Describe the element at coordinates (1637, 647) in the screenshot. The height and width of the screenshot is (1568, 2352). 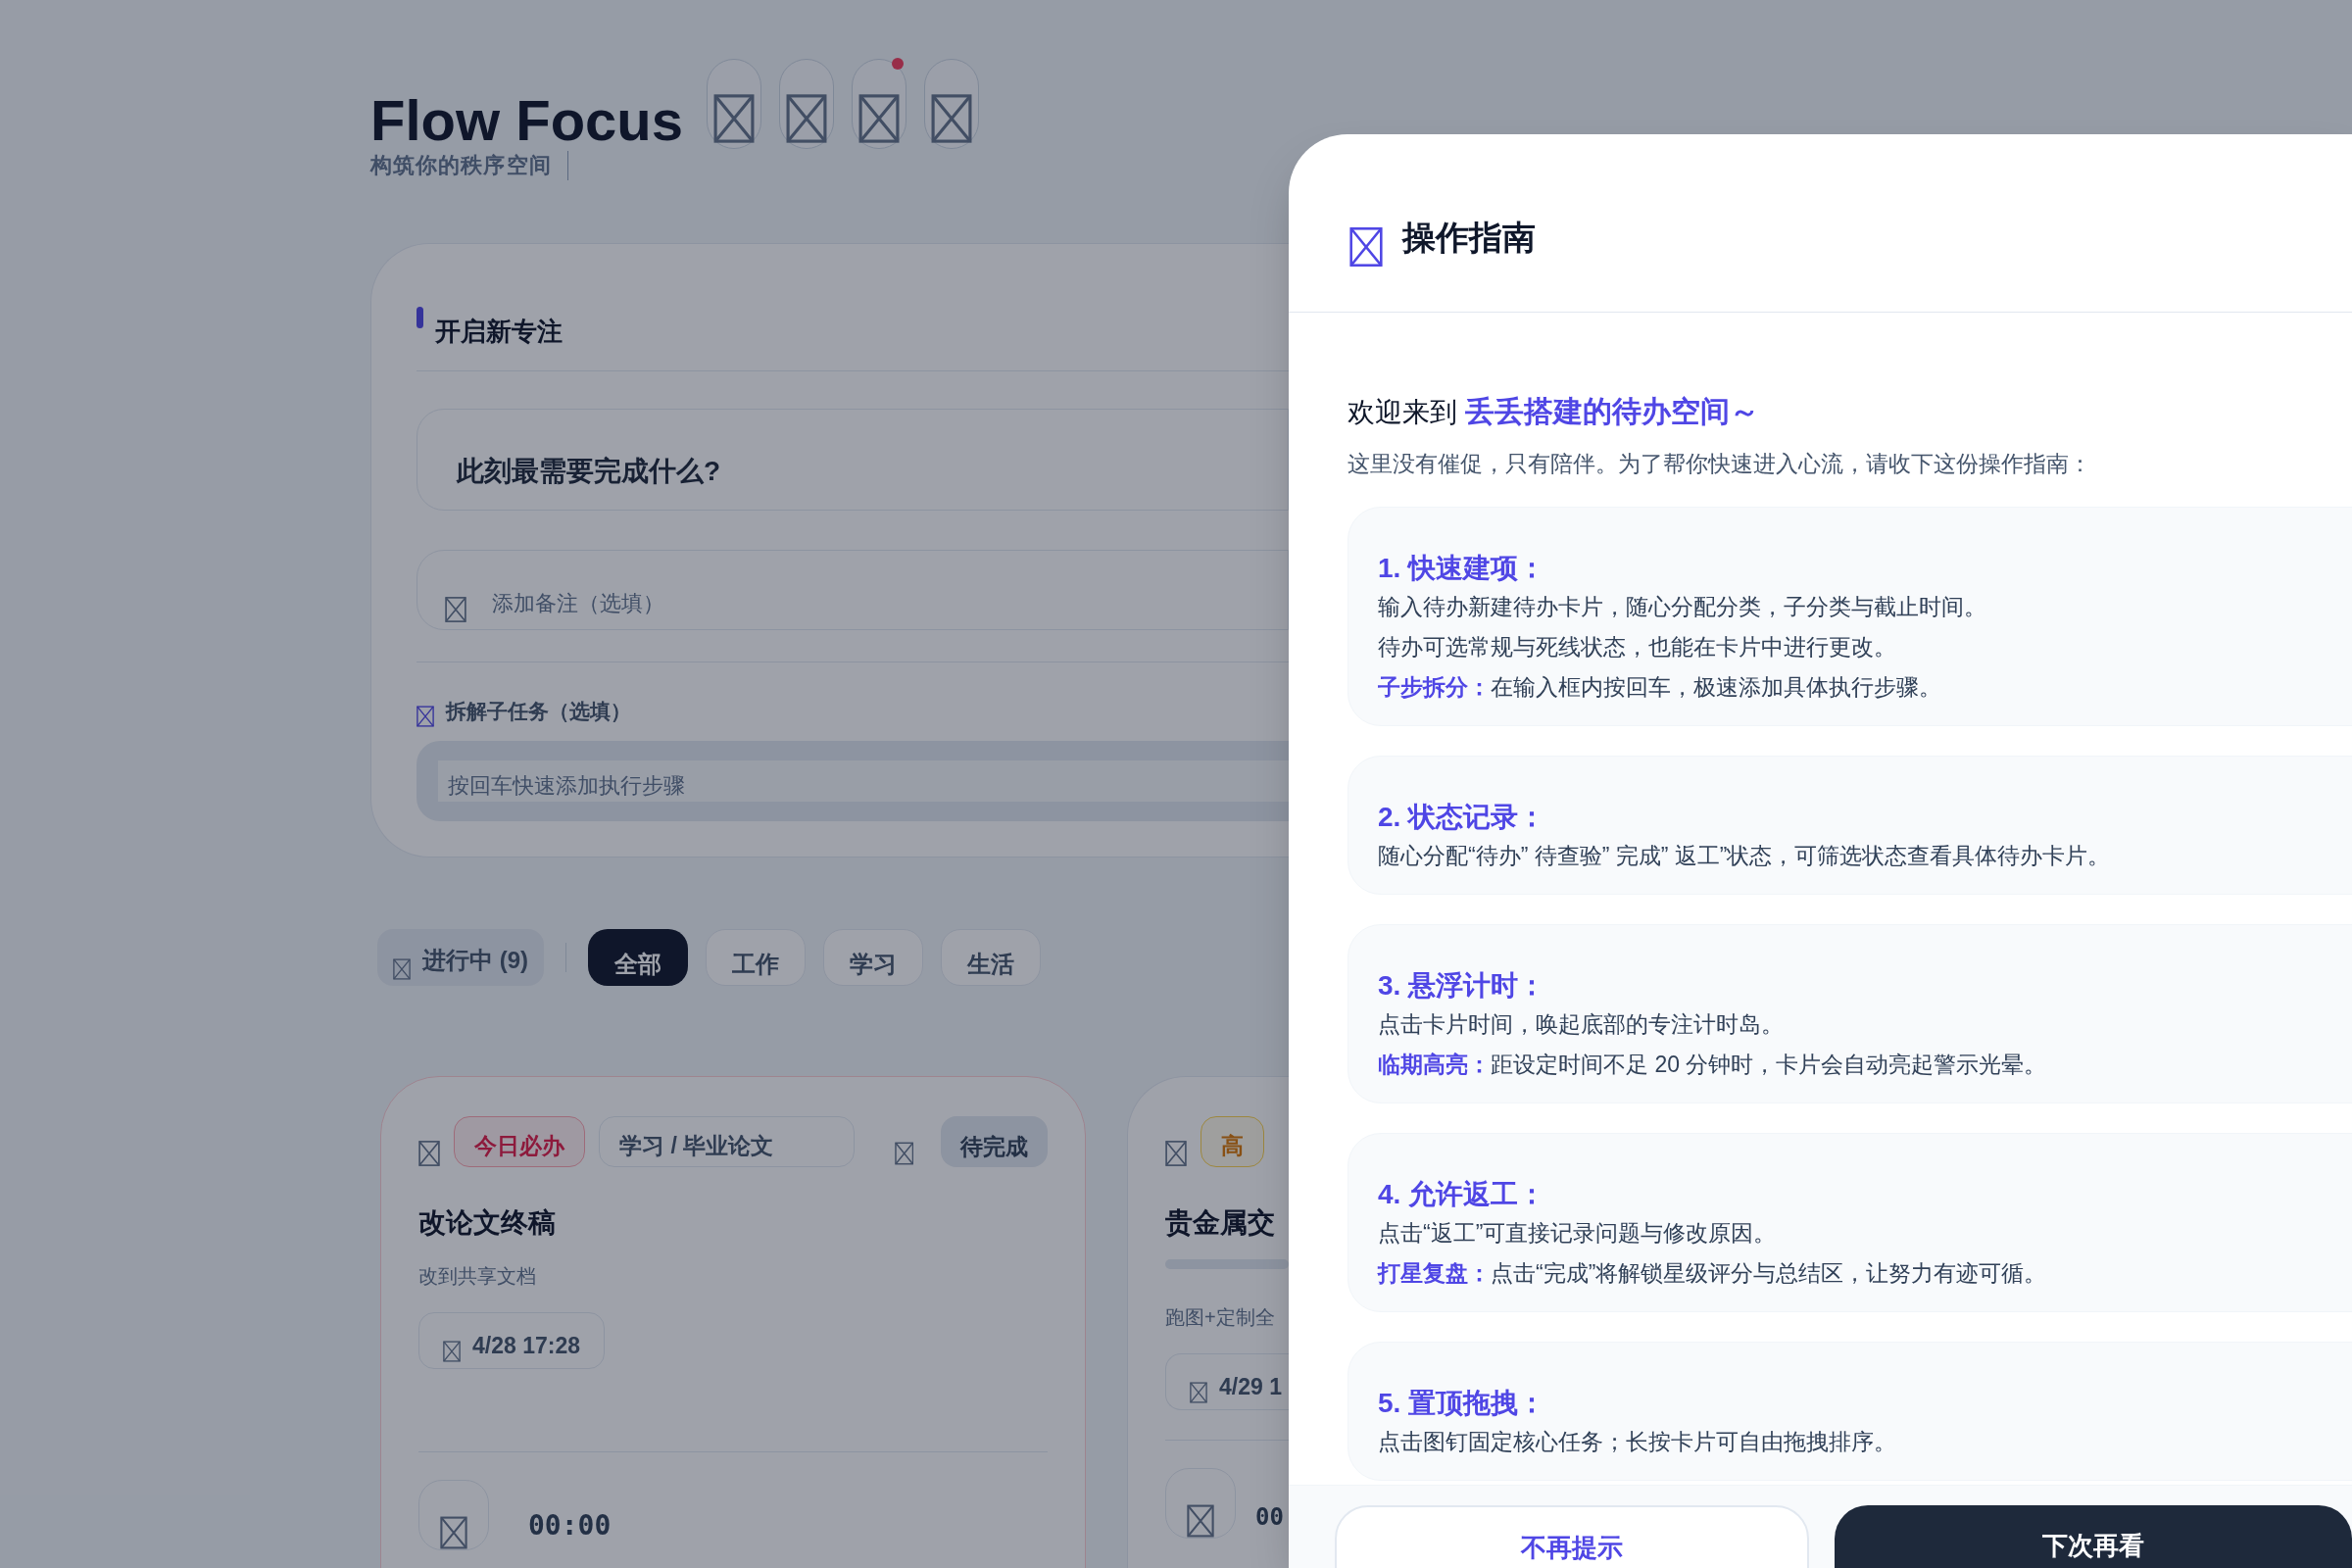
I see `guide-text: 待办可选常规与死线状态，也能在卡片中进行更改。` at that location.